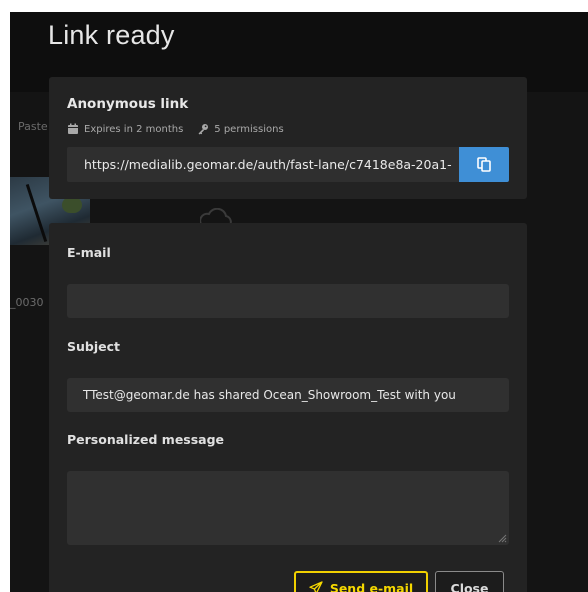 Image resolution: width=588 pixels, height=592 pixels. I want to click on email-label: E-mail, so click(89, 252).